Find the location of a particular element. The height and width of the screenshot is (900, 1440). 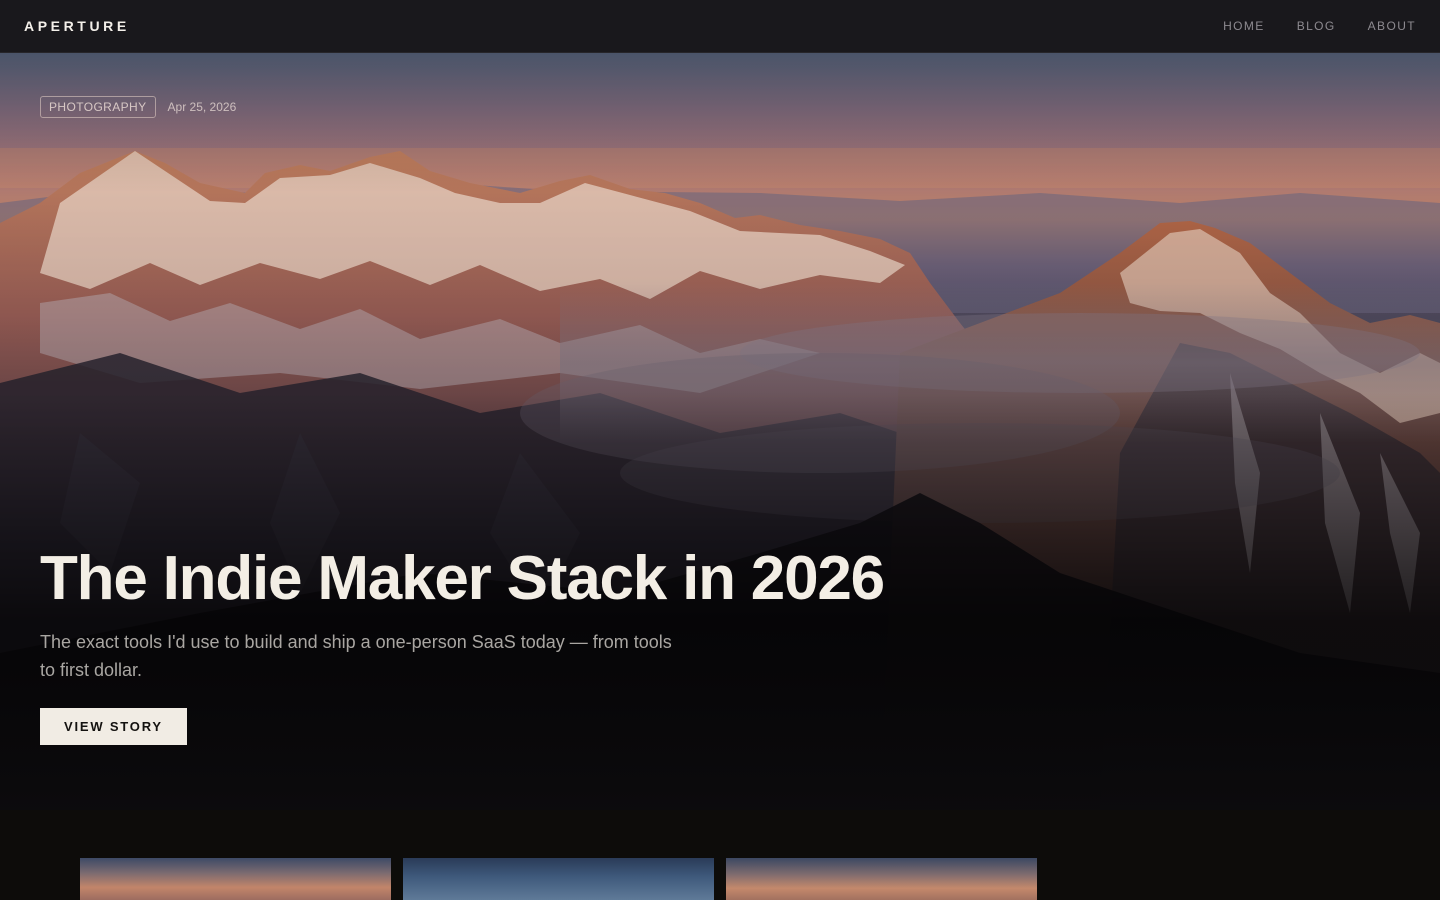

main-nav: HOME BLOG ABOUT is located at coordinates (1319, 26).